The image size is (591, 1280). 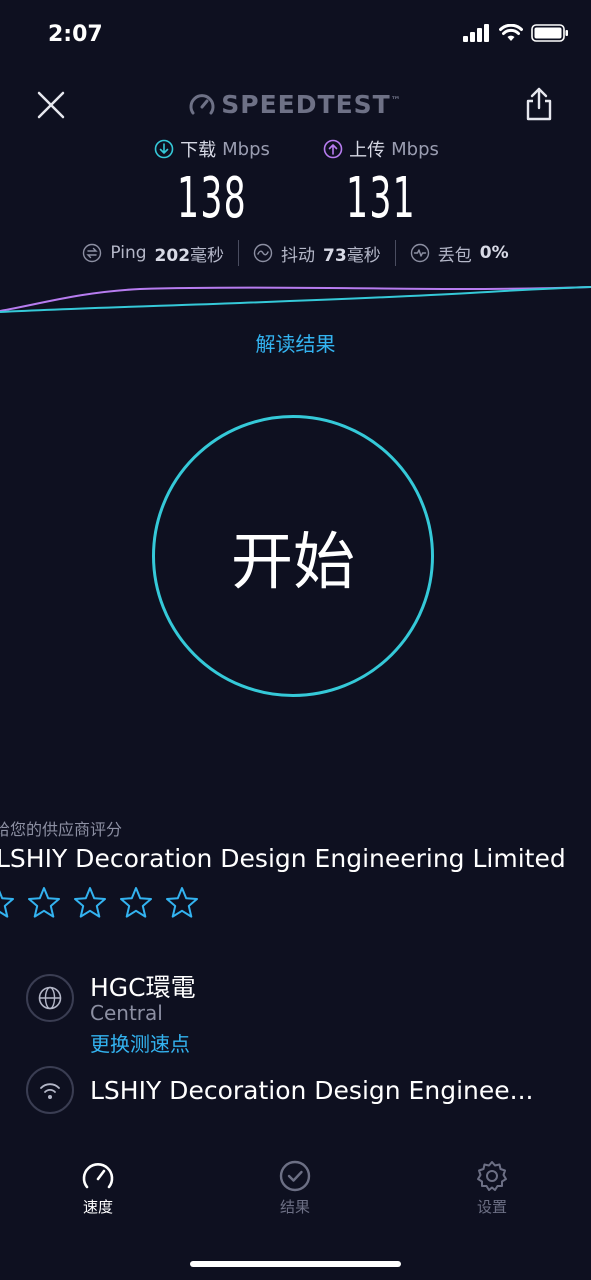 What do you see at coordinates (306, 104) in the screenshot?
I see `logo-text: SPEEDTEST` at bounding box center [306, 104].